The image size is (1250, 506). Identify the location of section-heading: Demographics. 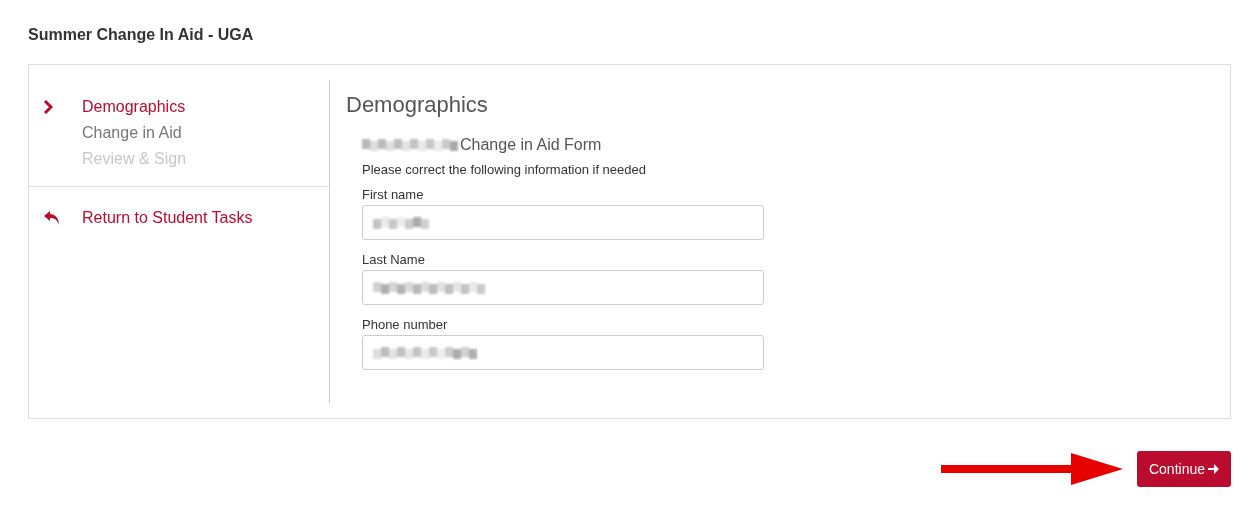
(417, 105).